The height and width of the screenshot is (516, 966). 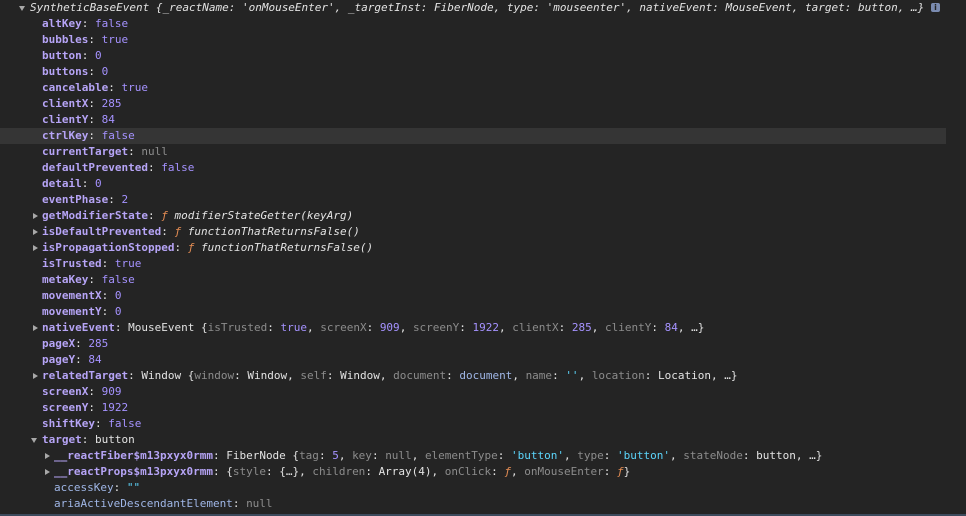 I want to click on prop-key: screenY, so click(x=65, y=407).